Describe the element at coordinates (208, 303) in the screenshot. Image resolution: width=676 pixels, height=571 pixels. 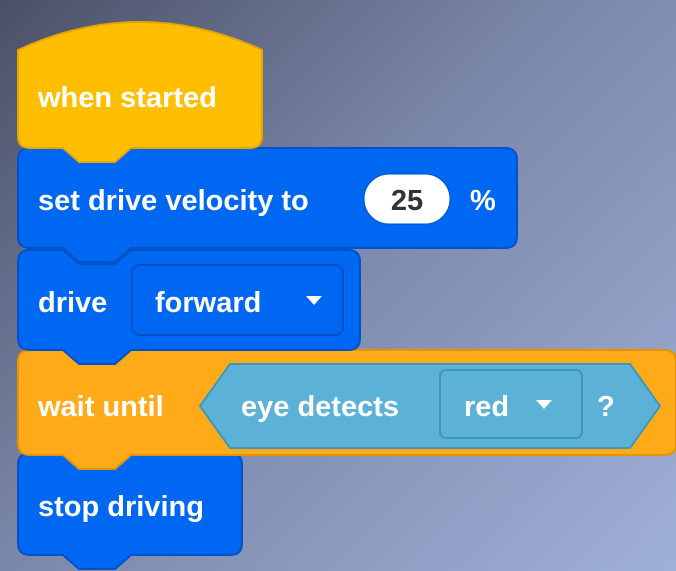
I see `direction-dropdown-value: forward` at that location.